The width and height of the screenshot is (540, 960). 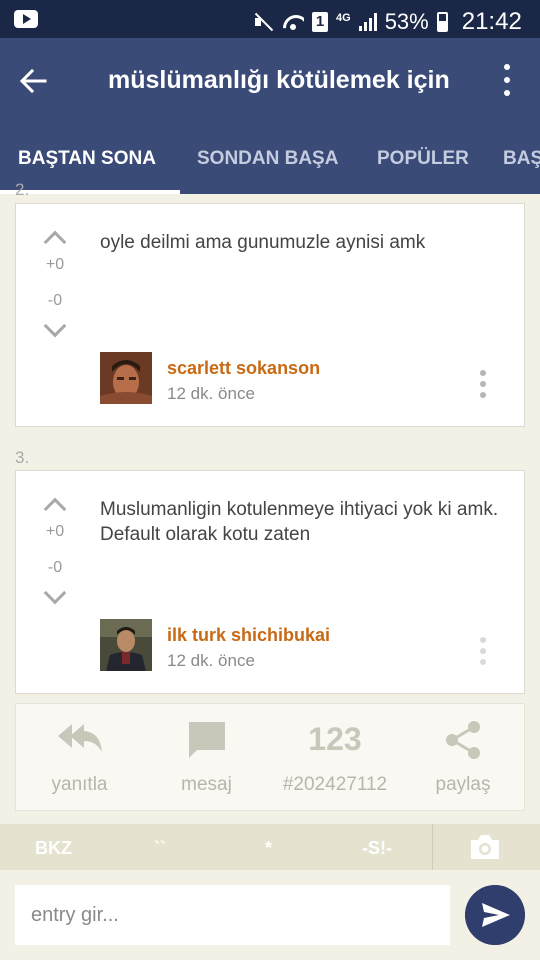 What do you see at coordinates (367, 22) in the screenshot?
I see `signal-icon` at bounding box center [367, 22].